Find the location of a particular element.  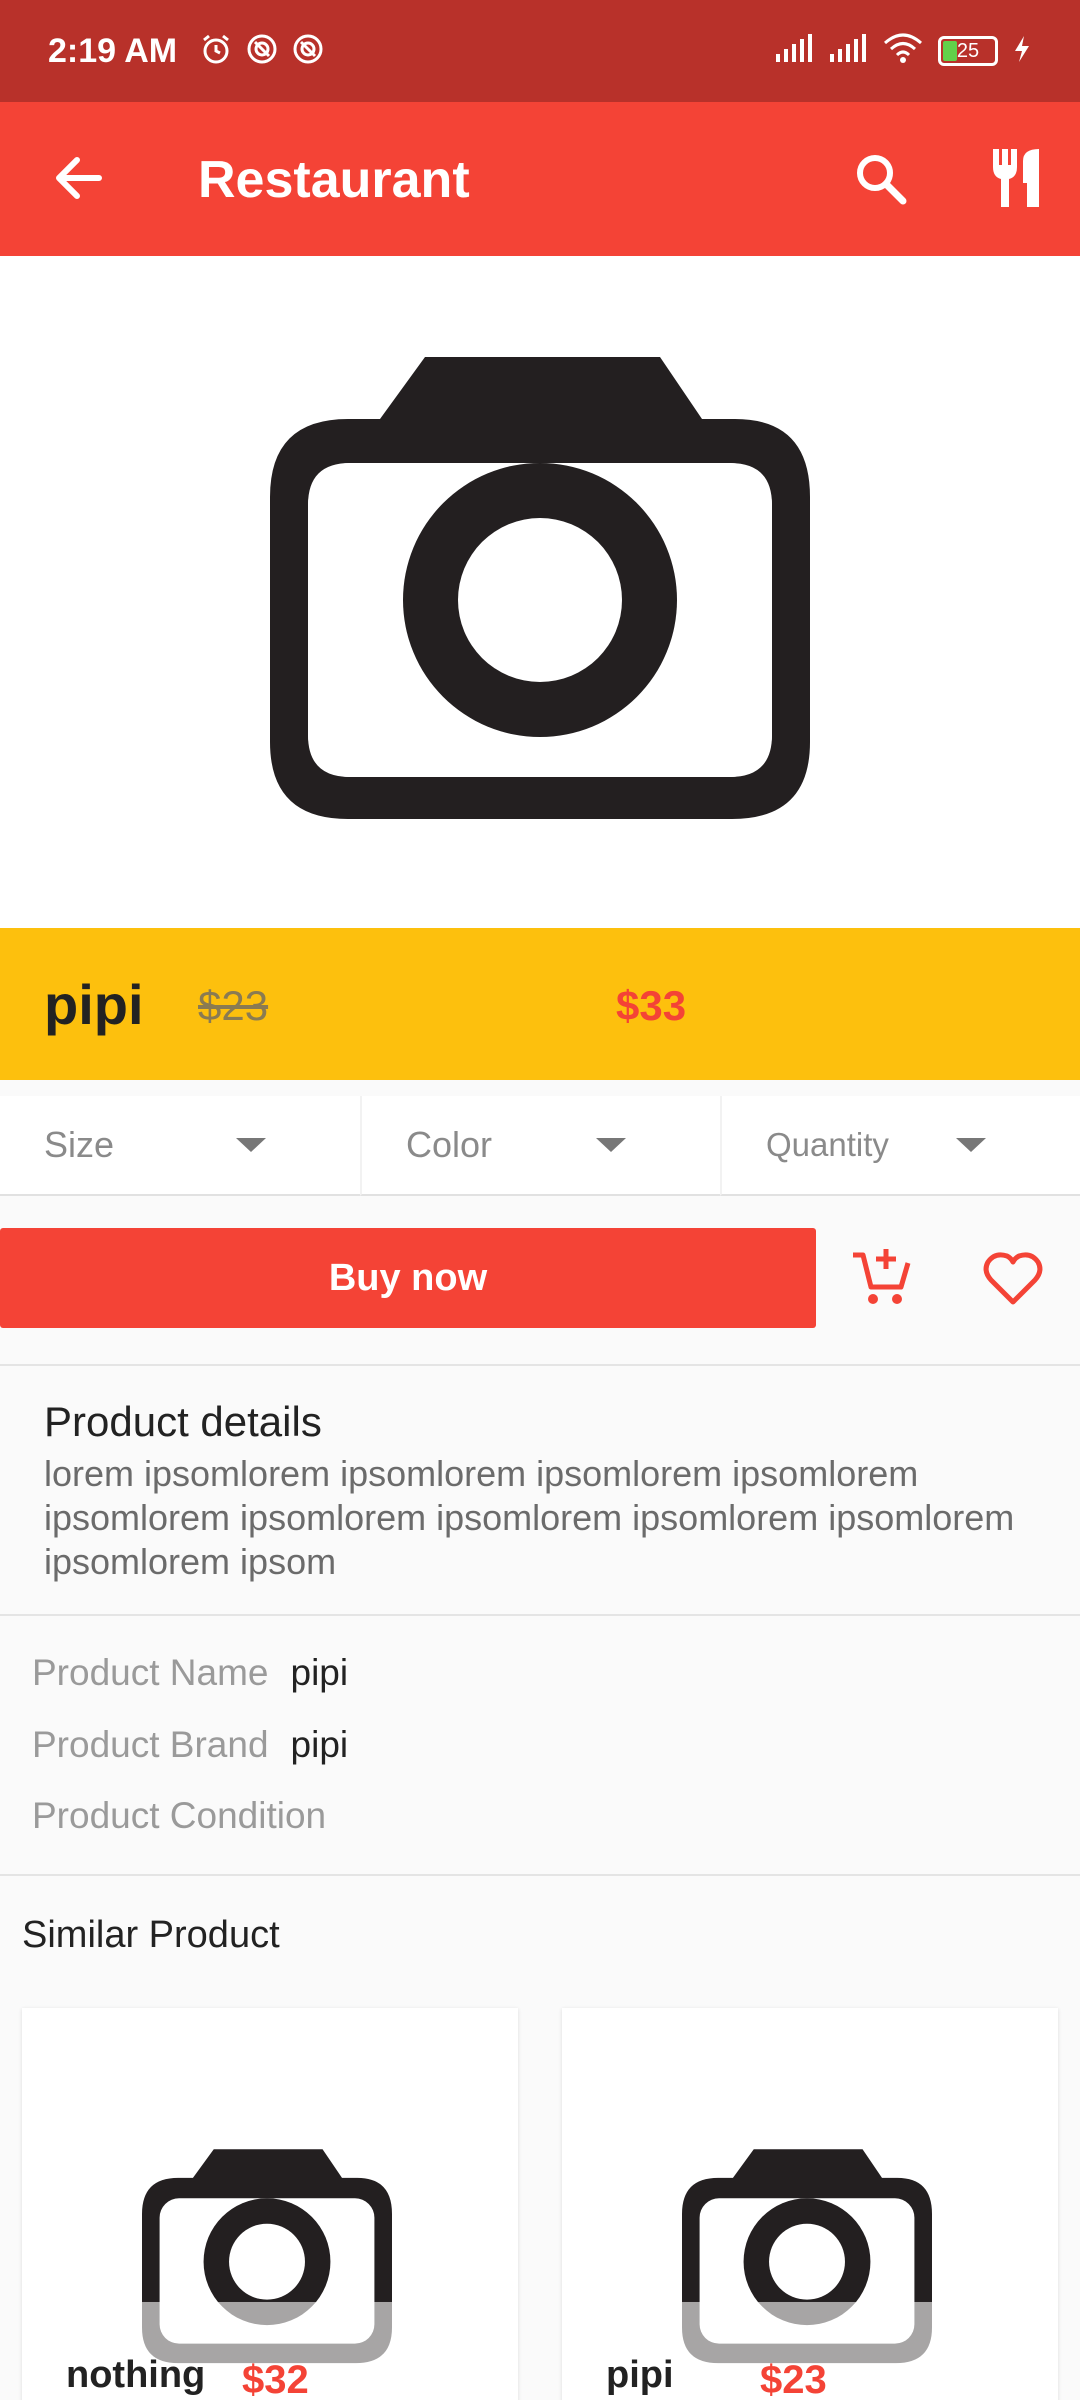

quantity-label: Quantity is located at coordinates (827, 1144).